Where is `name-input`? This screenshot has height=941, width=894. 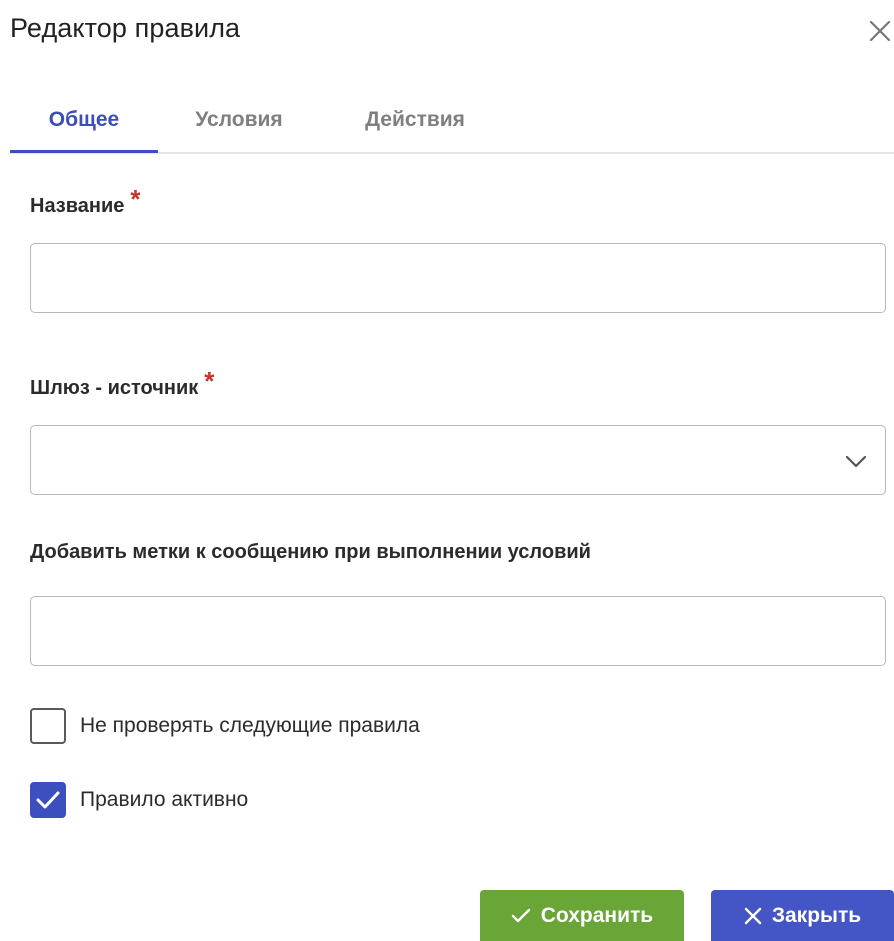 name-input is located at coordinates (458, 278).